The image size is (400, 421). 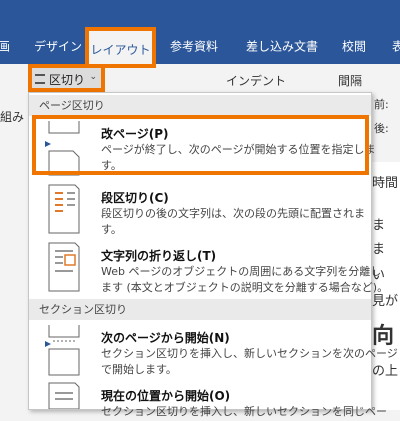 I want to click on after-label: 後:, so click(x=381, y=128).